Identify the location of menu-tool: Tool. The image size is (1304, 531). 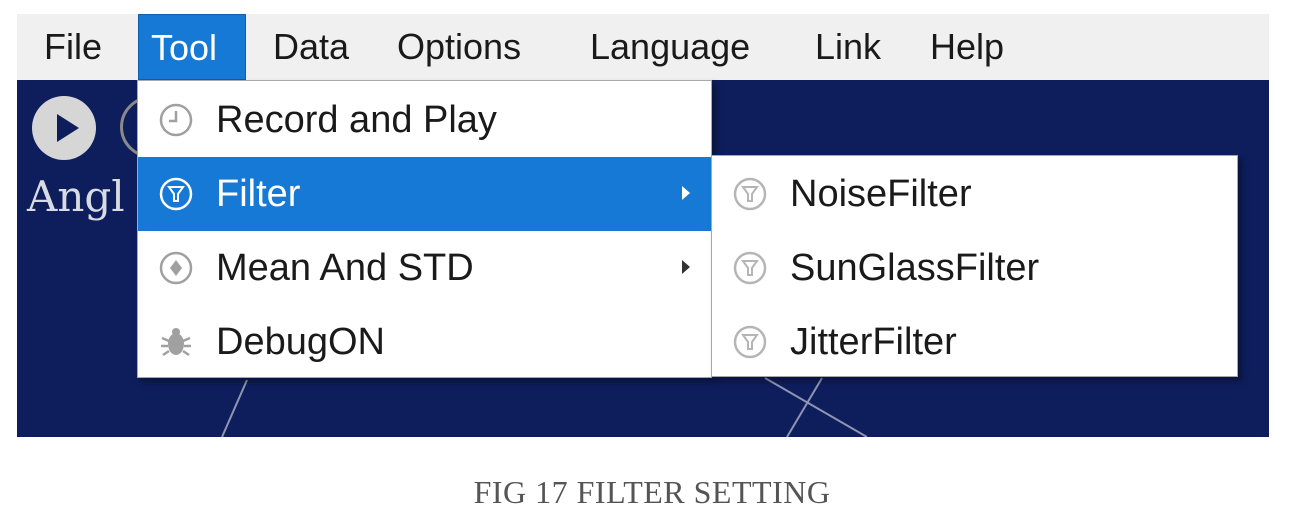
(192, 47).